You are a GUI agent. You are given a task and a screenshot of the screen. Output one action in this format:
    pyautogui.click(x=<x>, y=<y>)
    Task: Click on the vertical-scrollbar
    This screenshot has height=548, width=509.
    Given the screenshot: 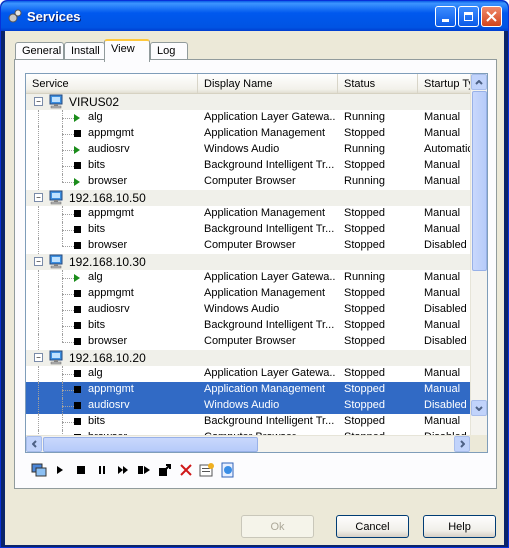 What is the action you would take?
    pyautogui.click(x=478, y=255)
    